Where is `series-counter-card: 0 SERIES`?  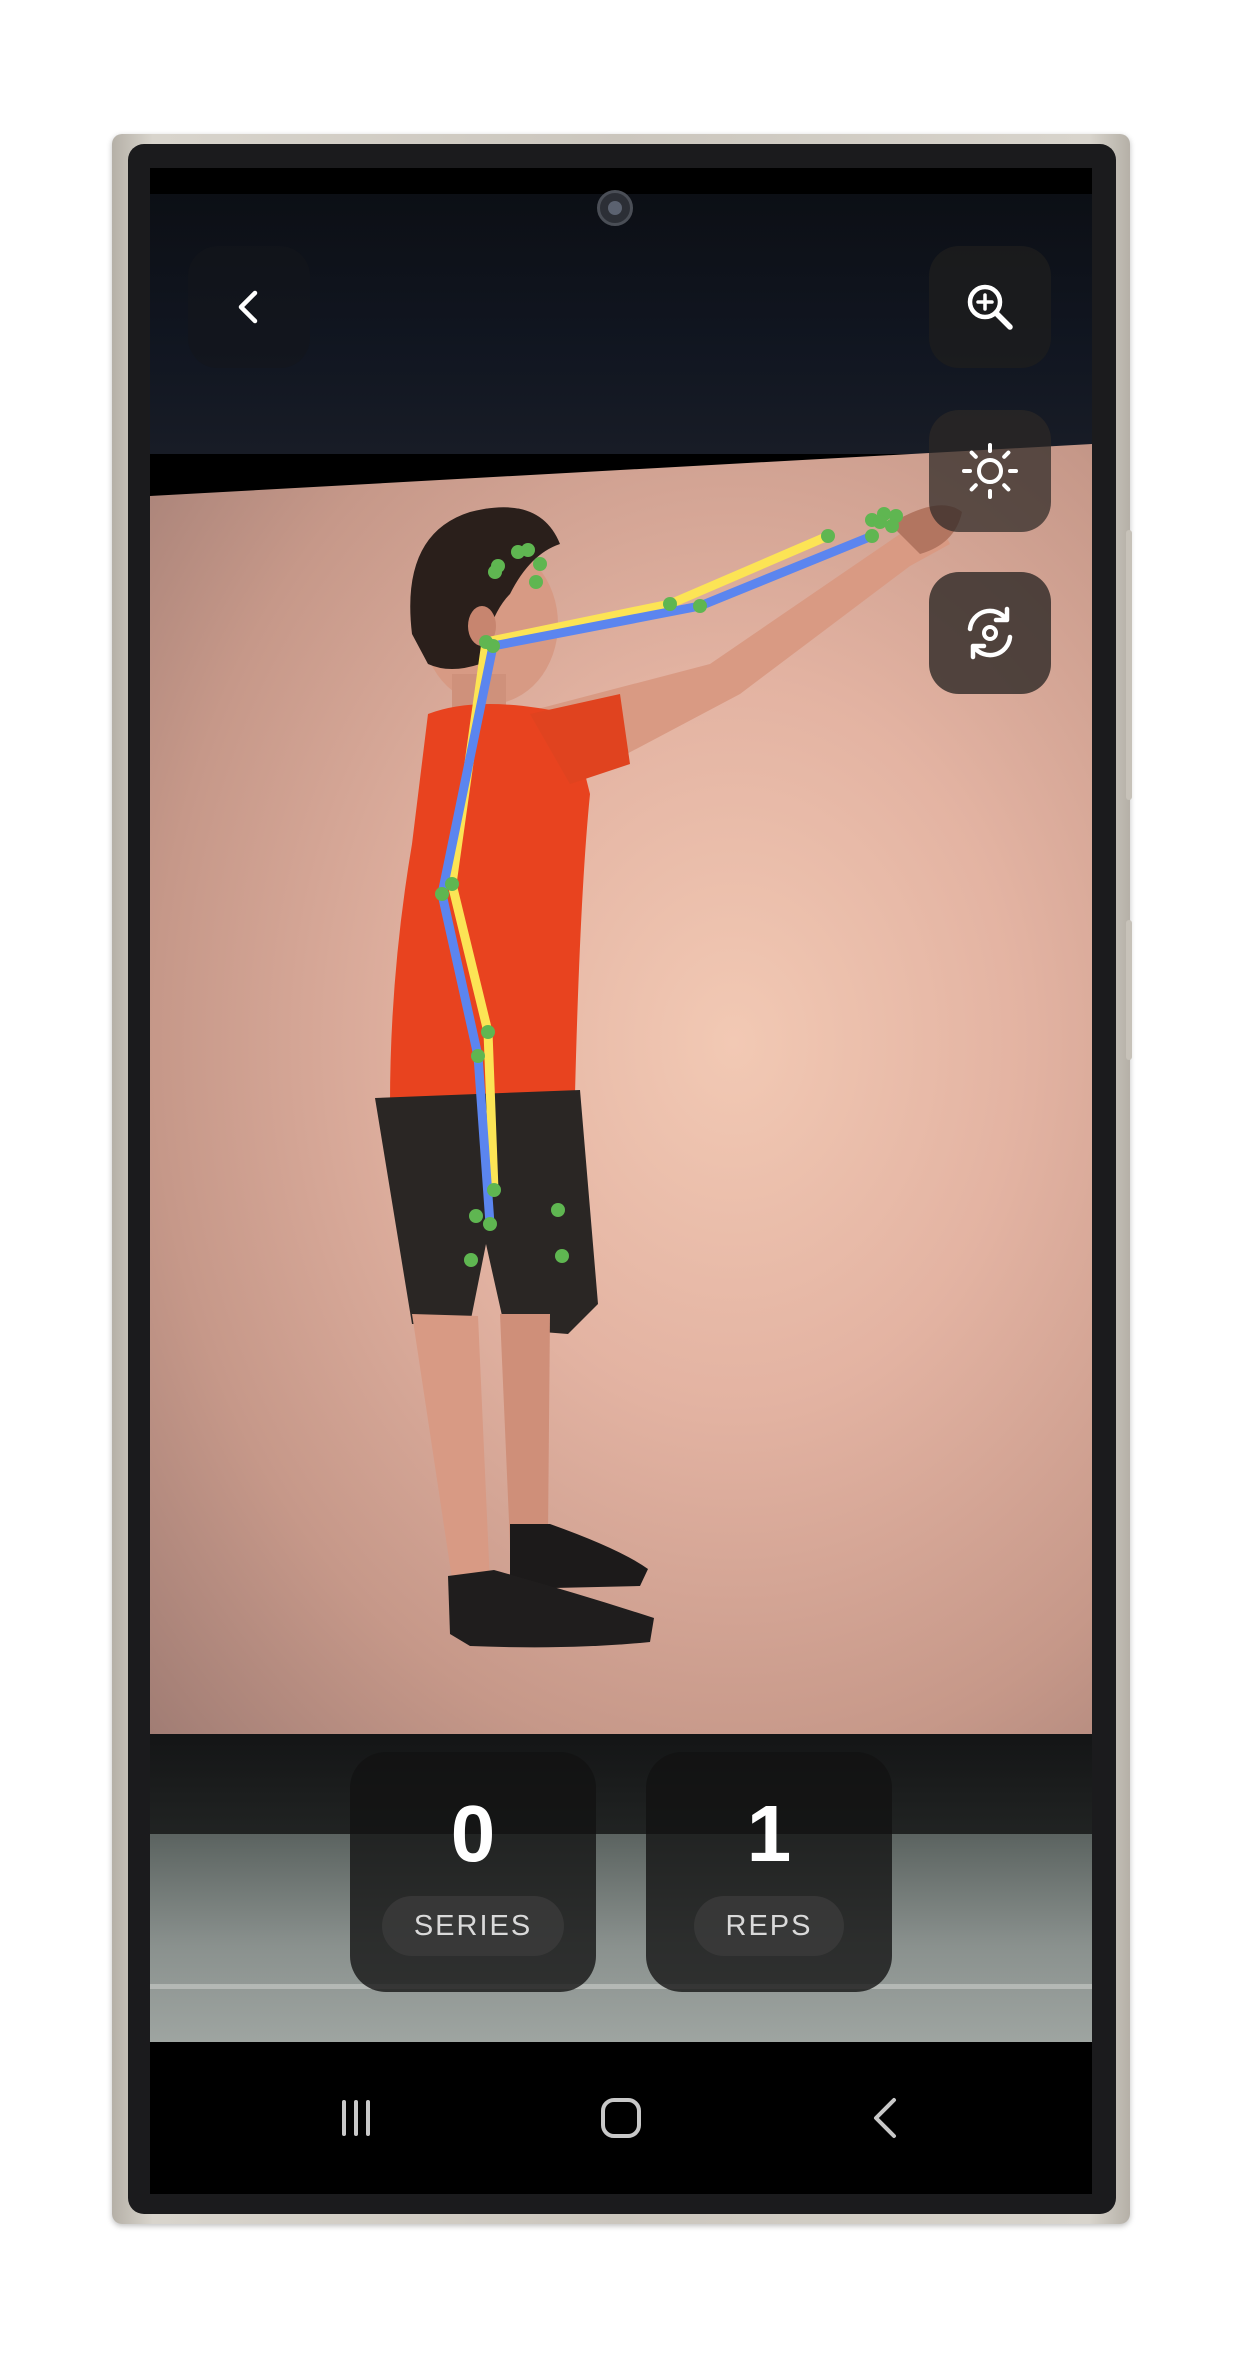
series-counter-card: 0 SERIES is located at coordinates (473, 1872).